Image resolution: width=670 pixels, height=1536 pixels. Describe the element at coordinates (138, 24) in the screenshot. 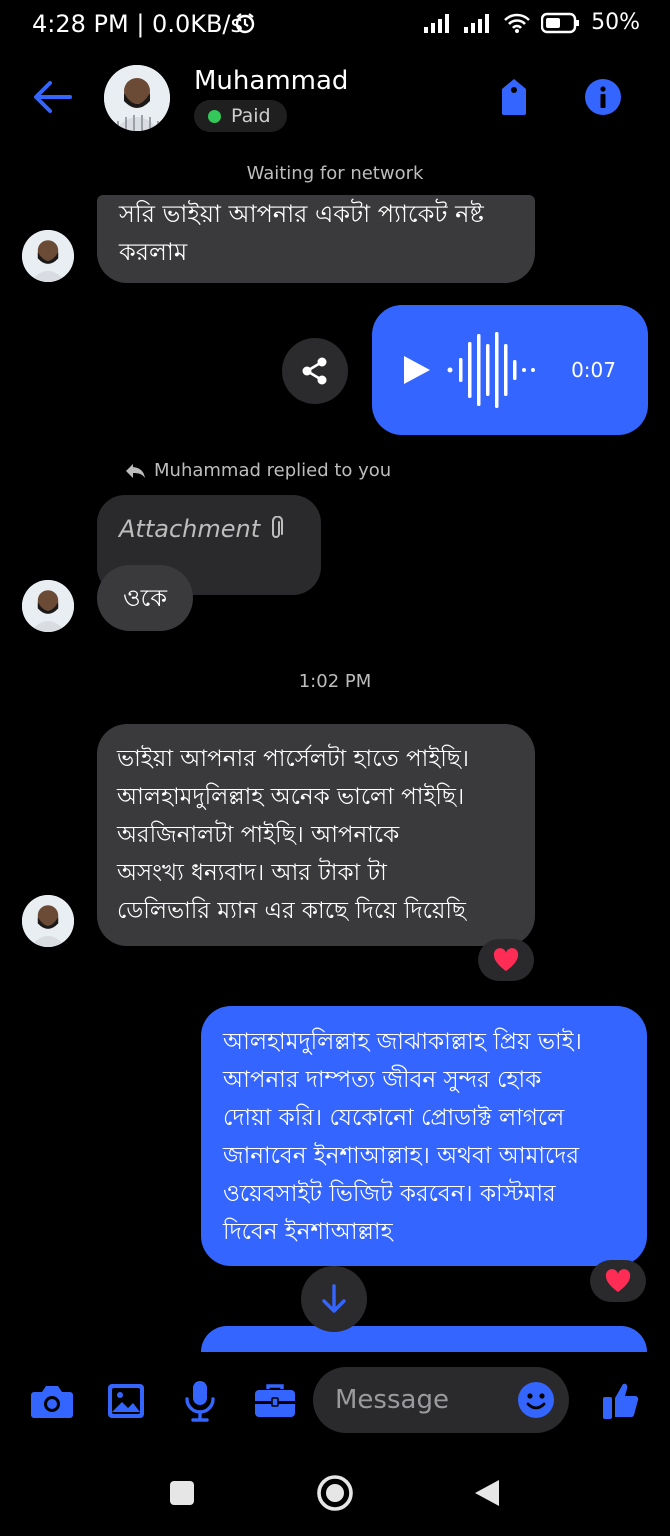

I see `status-time: 4:28 PM | 0.0KB/s` at that location.